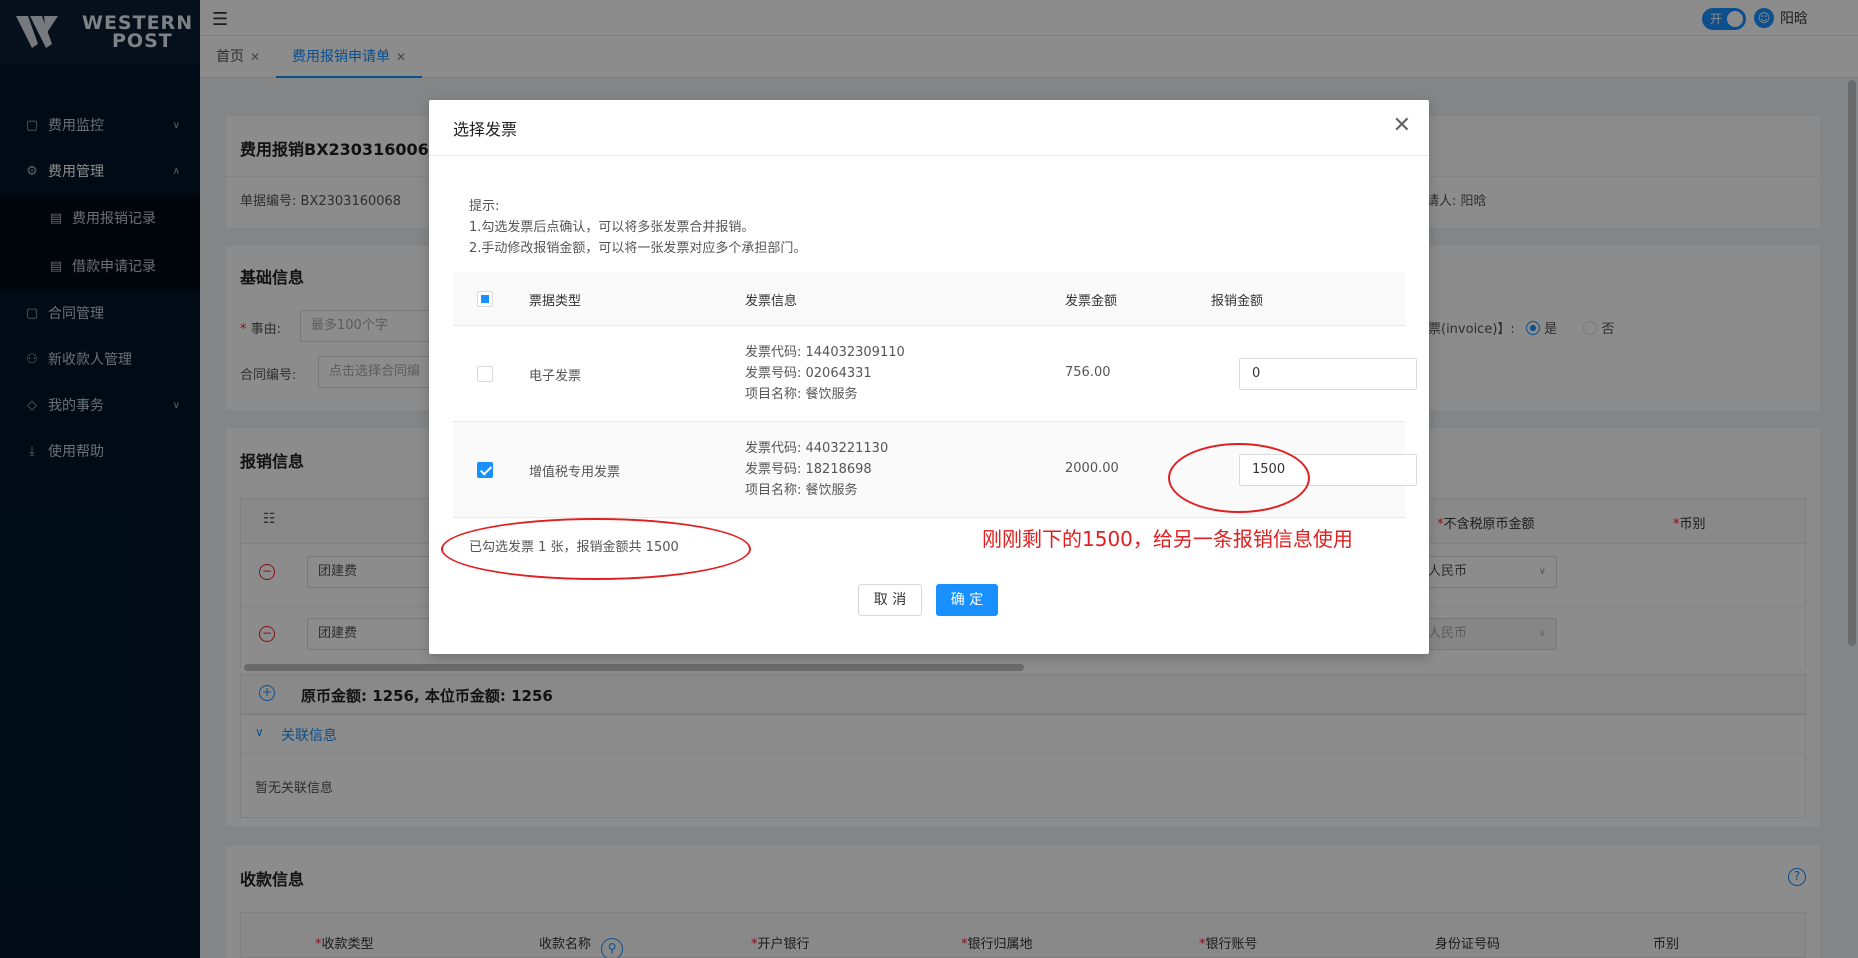 This screenshot has height=958, width=1858. I want to click on invoice-type: 增值税专用发票, so click(575, 472).